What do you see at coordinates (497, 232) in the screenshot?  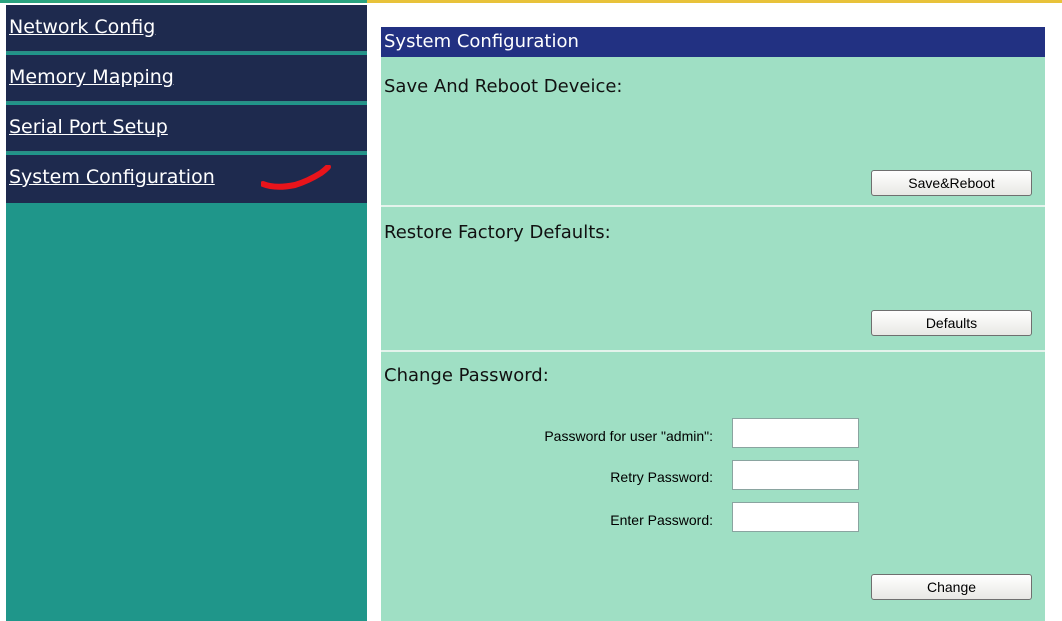 I see `restore-defaults-title: Restore Factory Defaults:` at bounding box center [497, 232].